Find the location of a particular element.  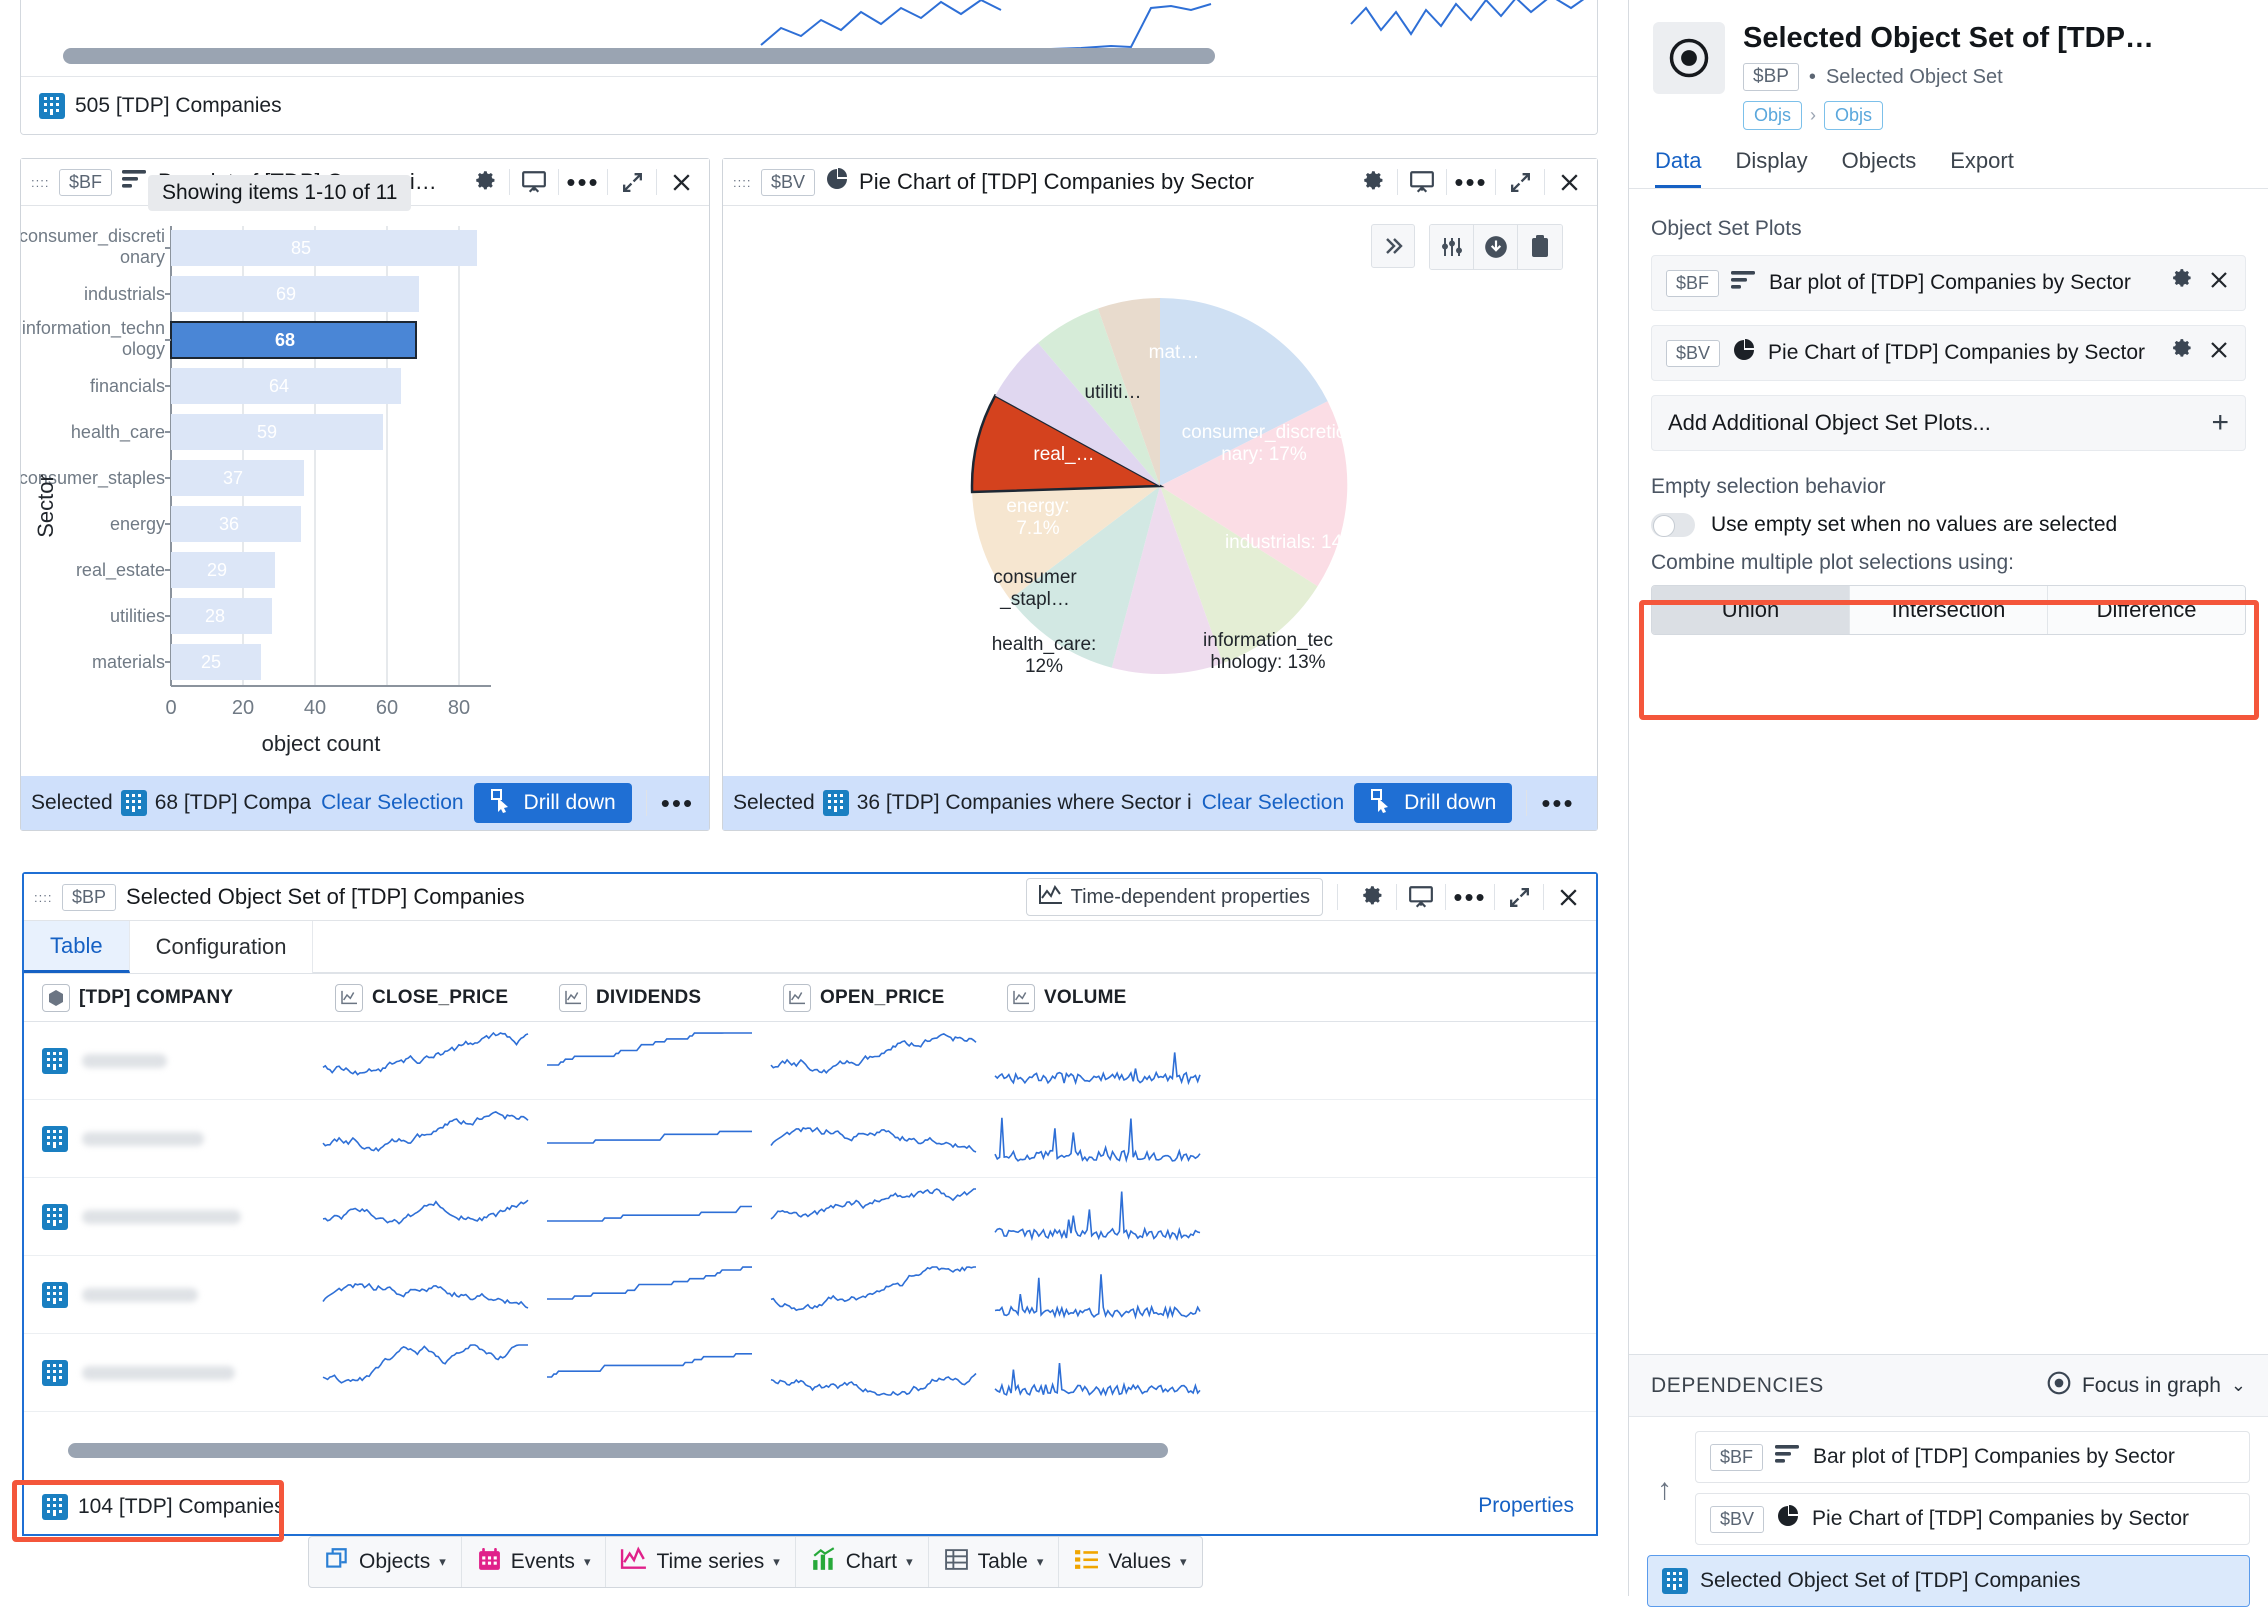

column-header-company: [TDP] COMPANY is located at coordinates (170, 997).